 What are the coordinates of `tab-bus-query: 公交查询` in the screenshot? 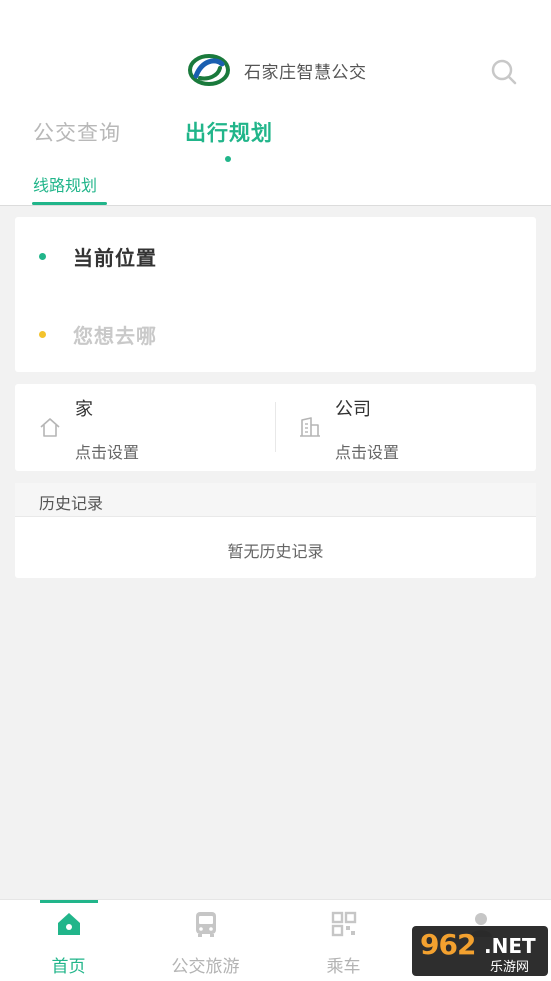 It's located at (77, 132).